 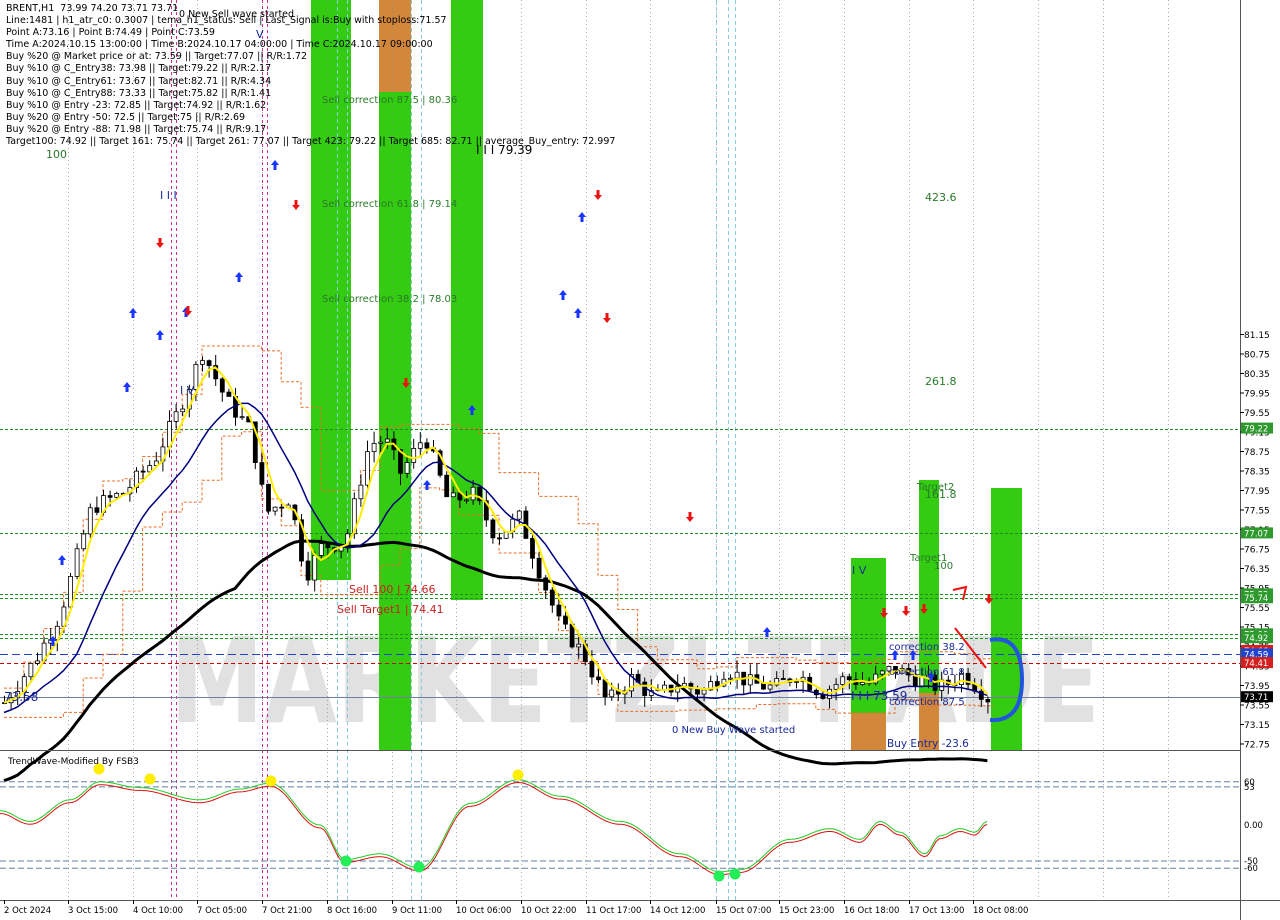 I want to click on x-tick-label: 3 Oct 15:00, so click(x=93, y=911).